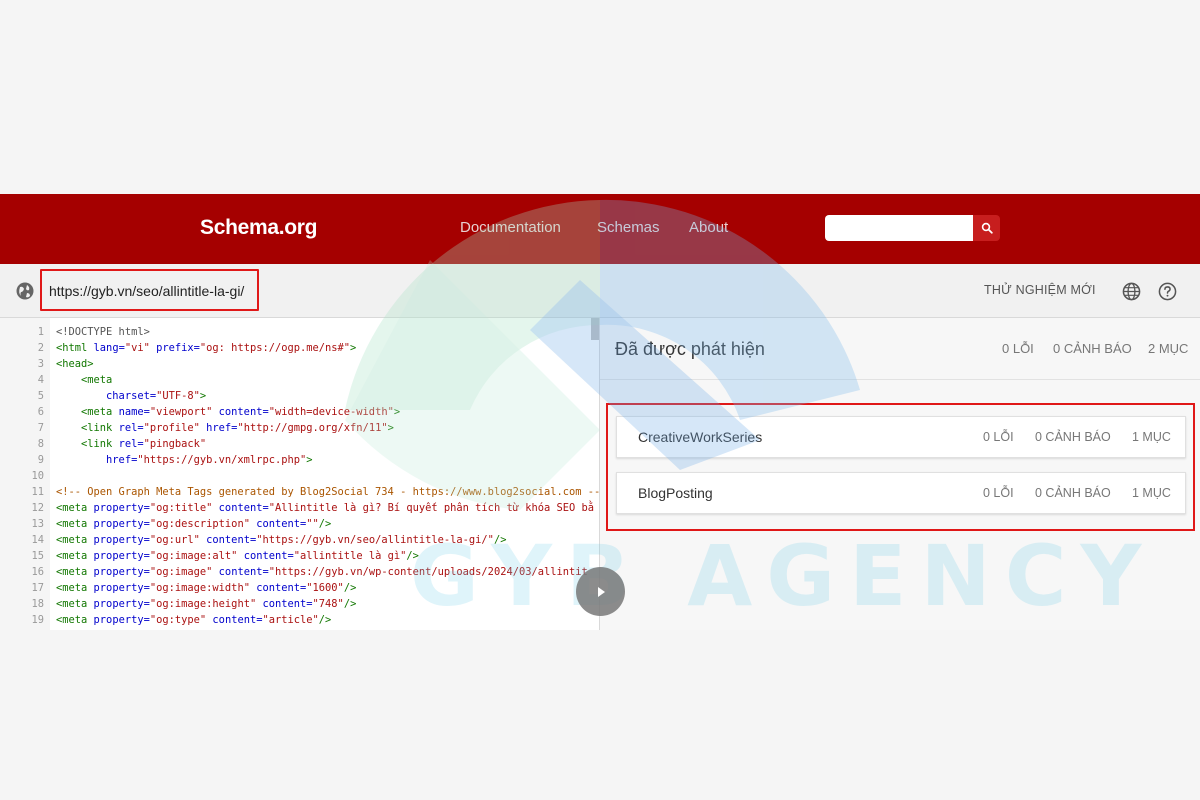  What do you see at coordinates (40, 332) in the screenshot?
I see `line-number: 1` at bounding box center [40, 332].